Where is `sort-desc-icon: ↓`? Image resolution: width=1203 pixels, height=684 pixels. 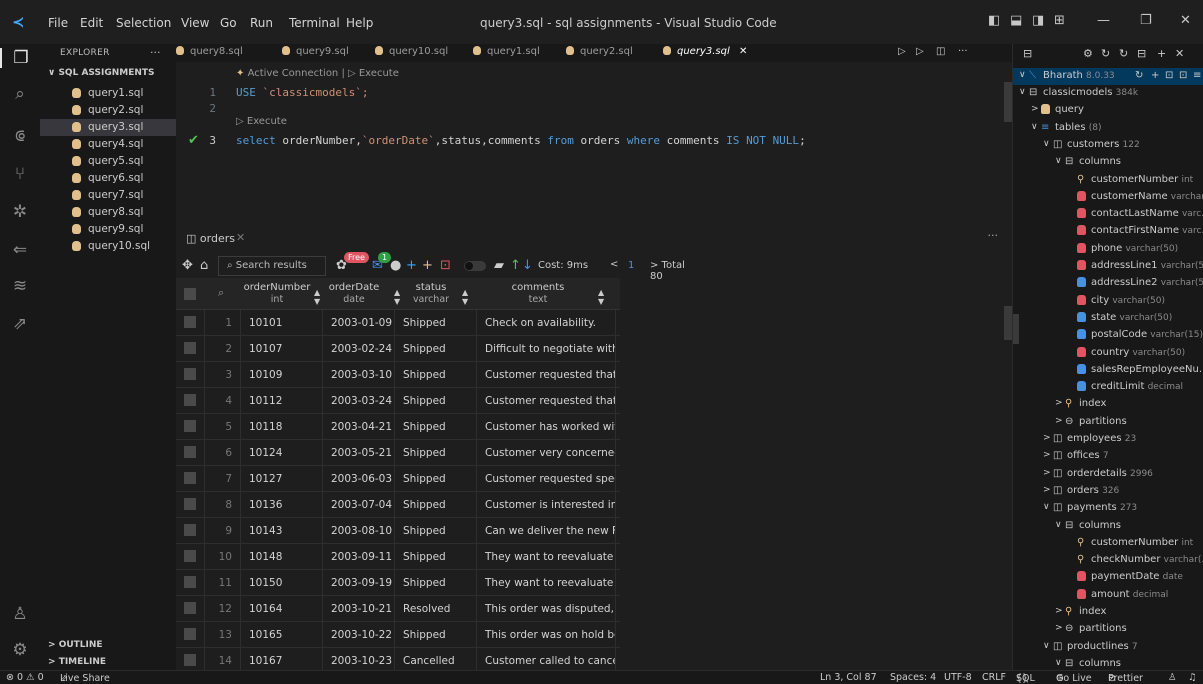 sort-desc-icon: ↓ is located at coordinates (527, 265).